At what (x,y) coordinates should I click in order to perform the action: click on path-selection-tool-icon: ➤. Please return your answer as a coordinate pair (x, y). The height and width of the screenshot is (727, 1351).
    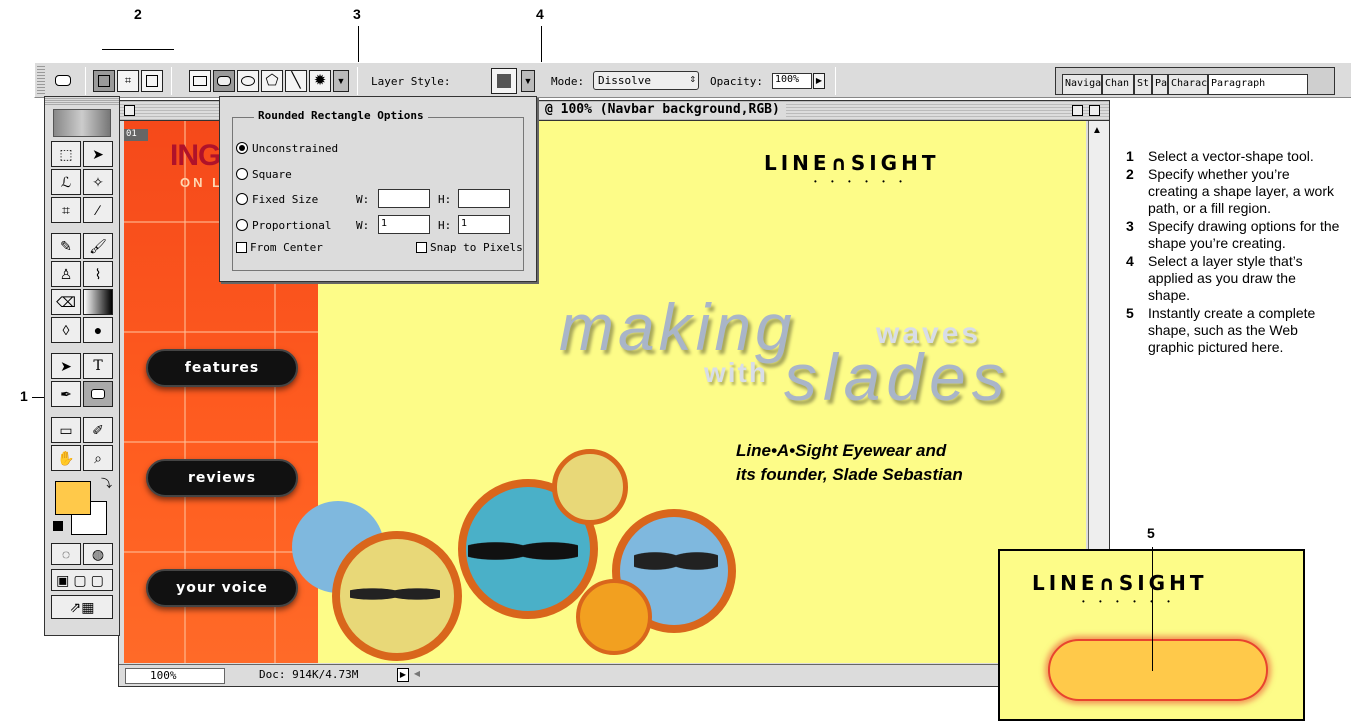
    Looking at the image, I should click on (66, 366).